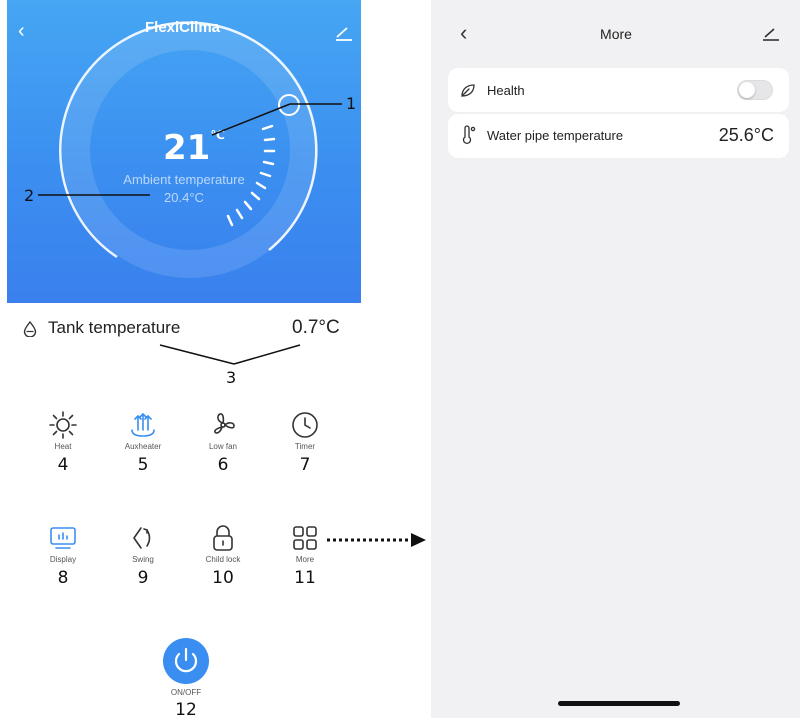 The image size is (800, 720). I want to click on more-label: More, so click(305, 559).